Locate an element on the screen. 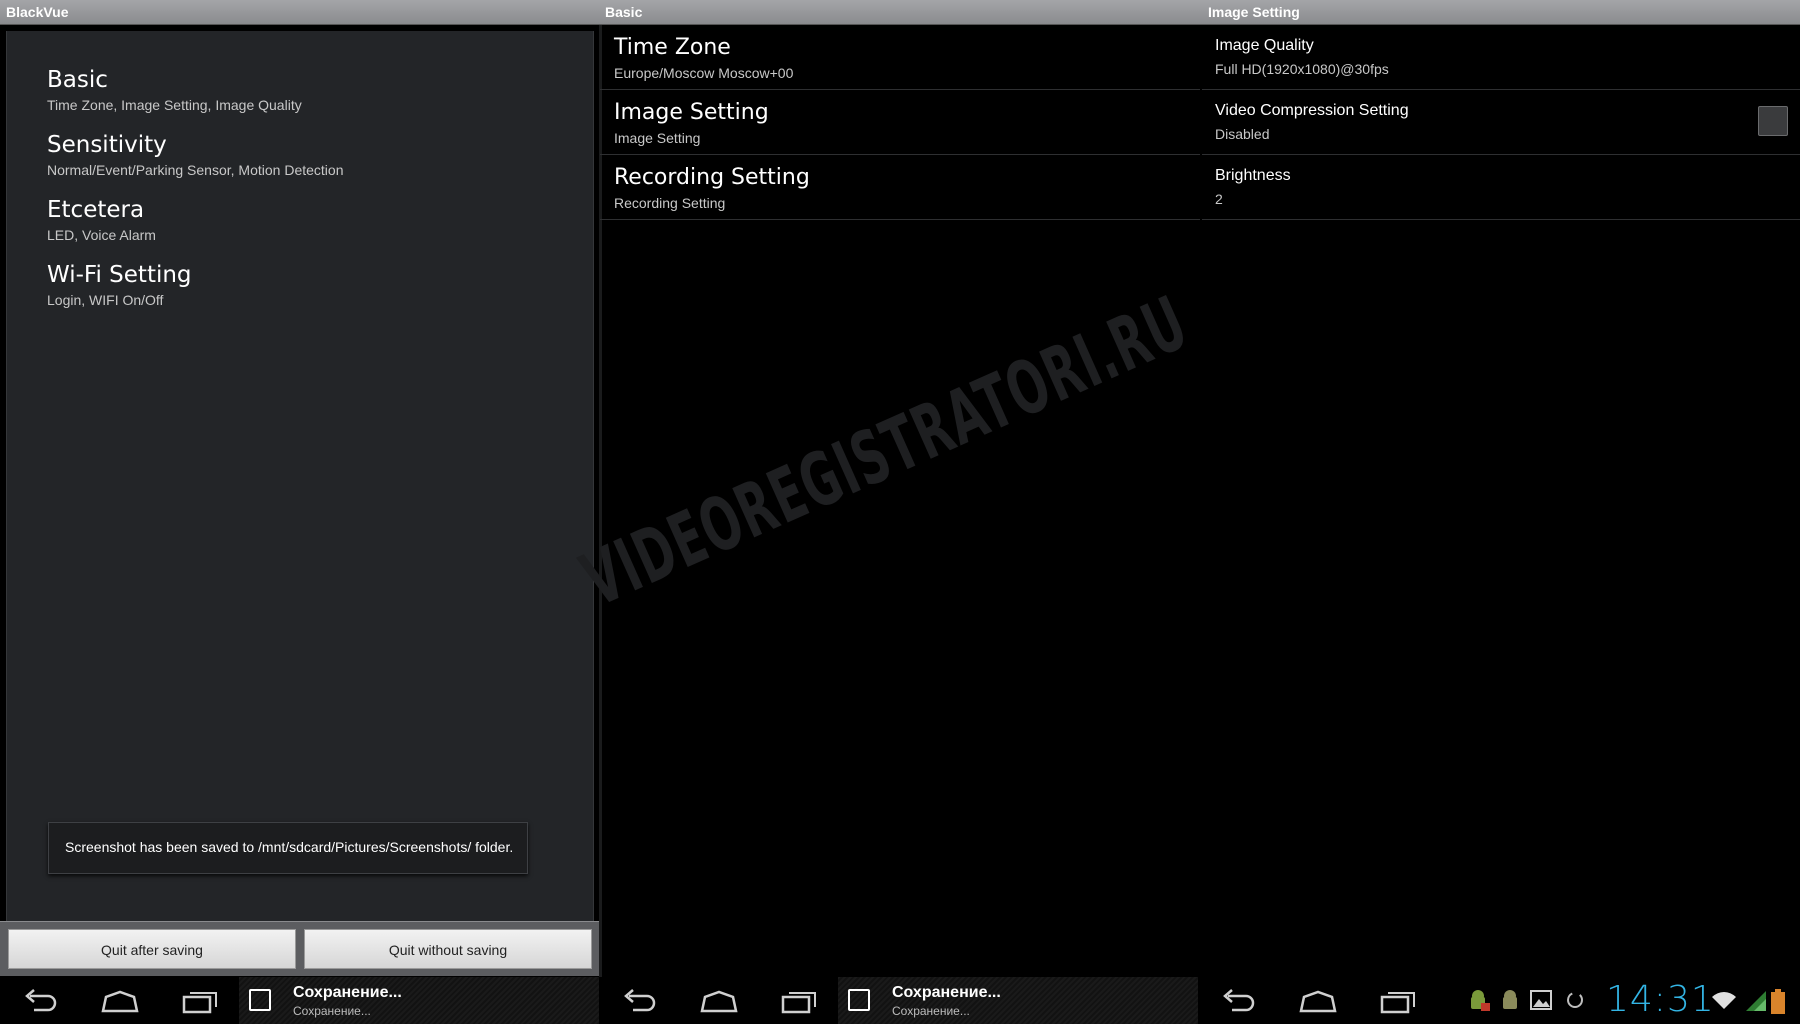 The image size is (1800, 1024). video-compression-checkbox is located at coordinates (1773, 121).